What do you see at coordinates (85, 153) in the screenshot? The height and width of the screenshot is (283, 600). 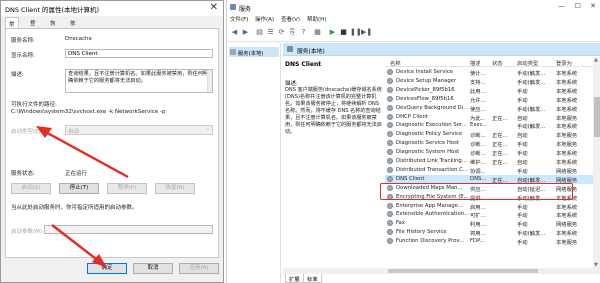 I see `arrow-to-startup-type` at bounding box center [85, 153].